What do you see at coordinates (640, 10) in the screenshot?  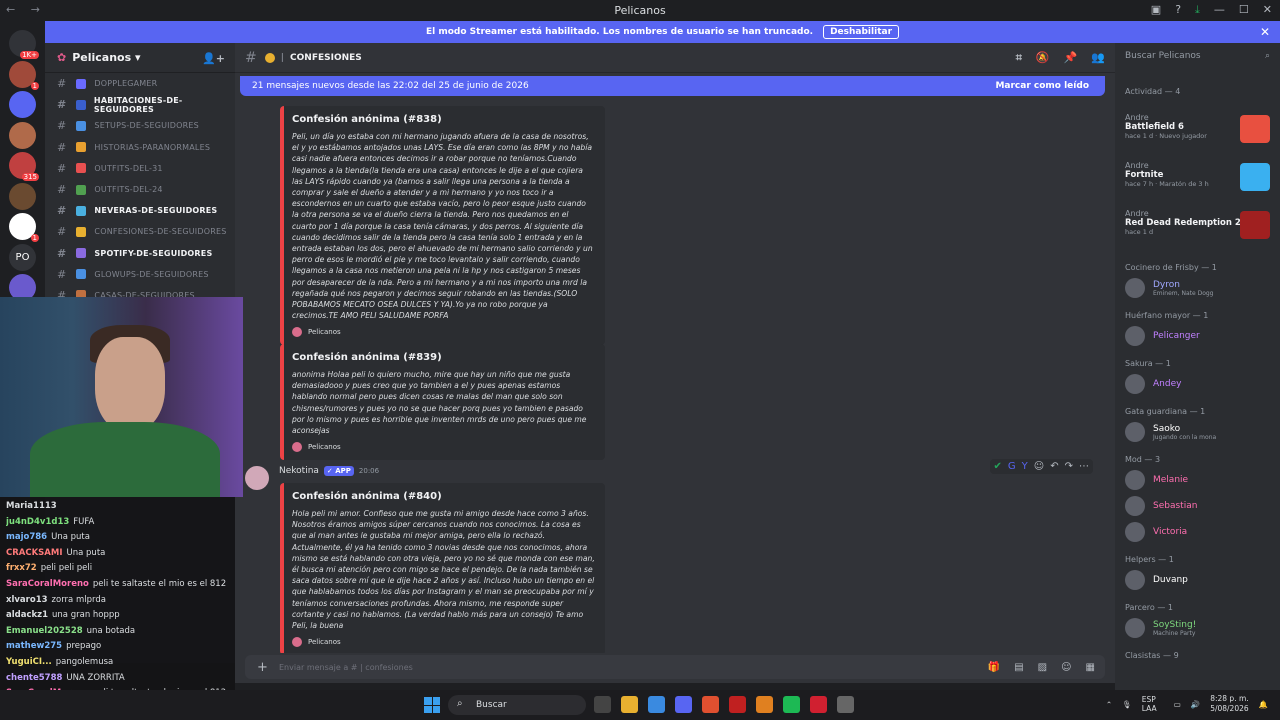 I see `window-titlebar: ← → Pelicanos ▣ ? ⤓ — ☐ ✕` at bounding box center [640, 10].